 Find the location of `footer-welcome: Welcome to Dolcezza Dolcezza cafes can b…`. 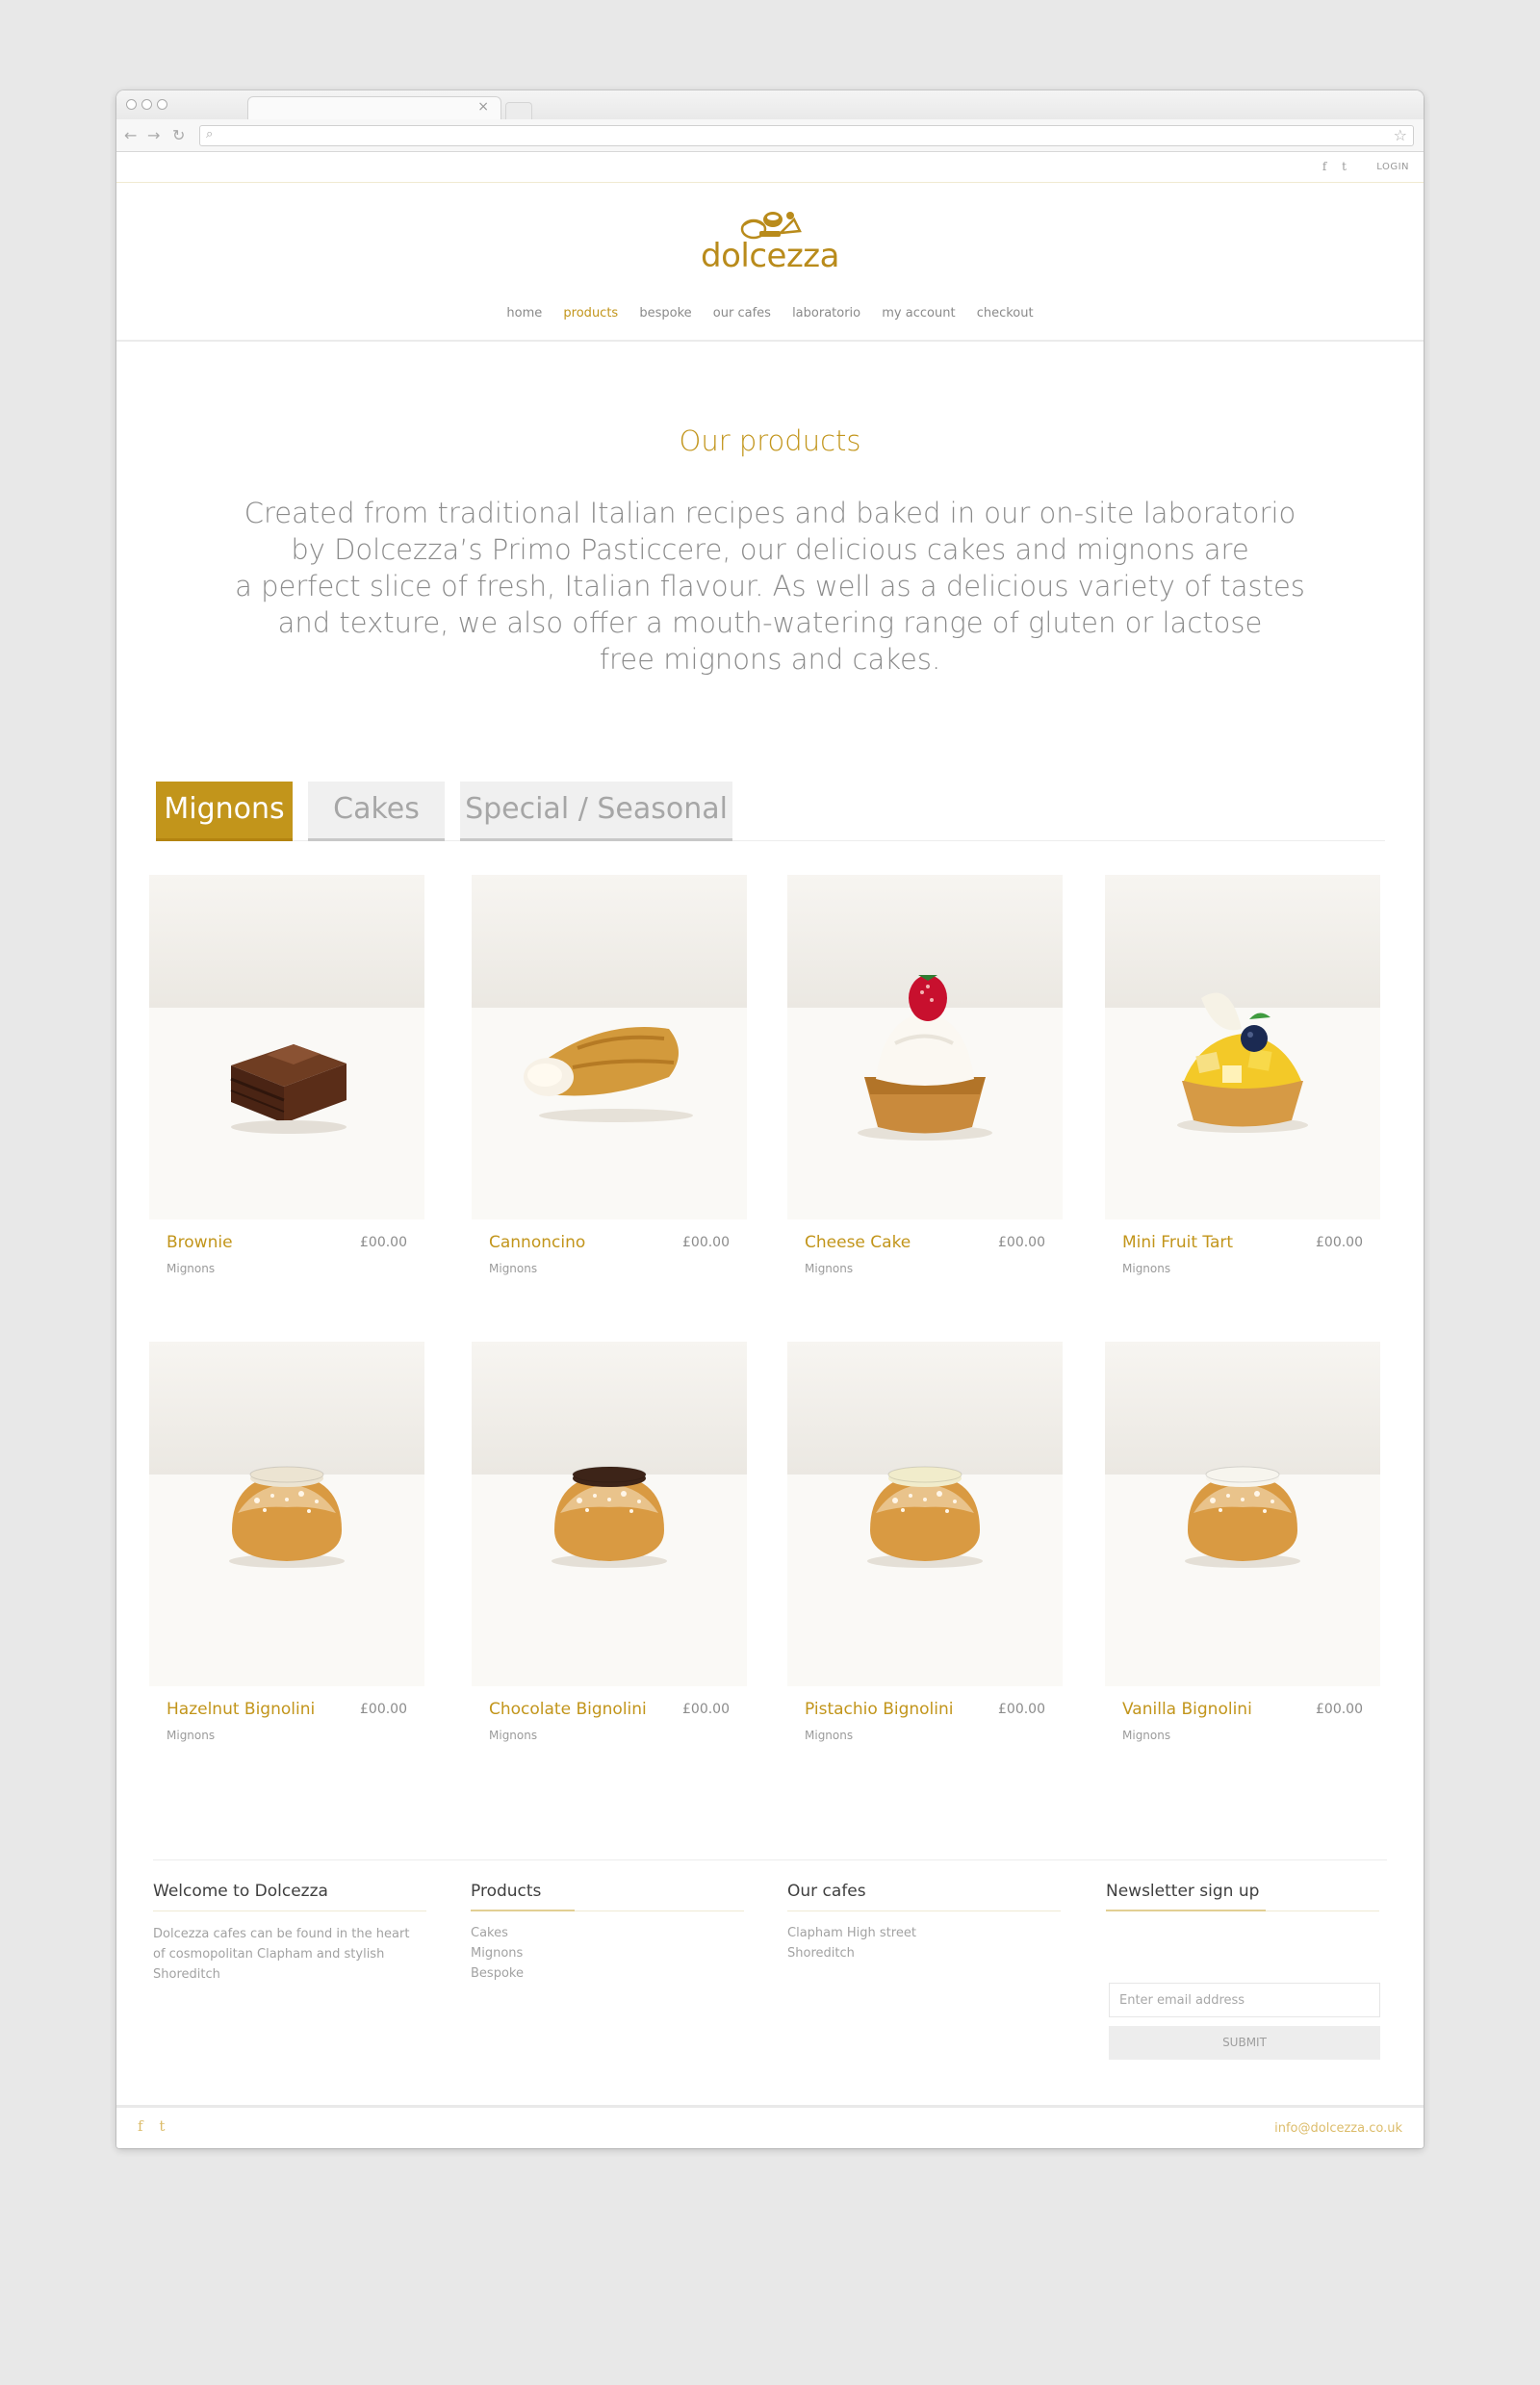

footer-welcome: Welcome to Dolcezza Dolcezza cafes can b… is located at coordinates (289, 1933).